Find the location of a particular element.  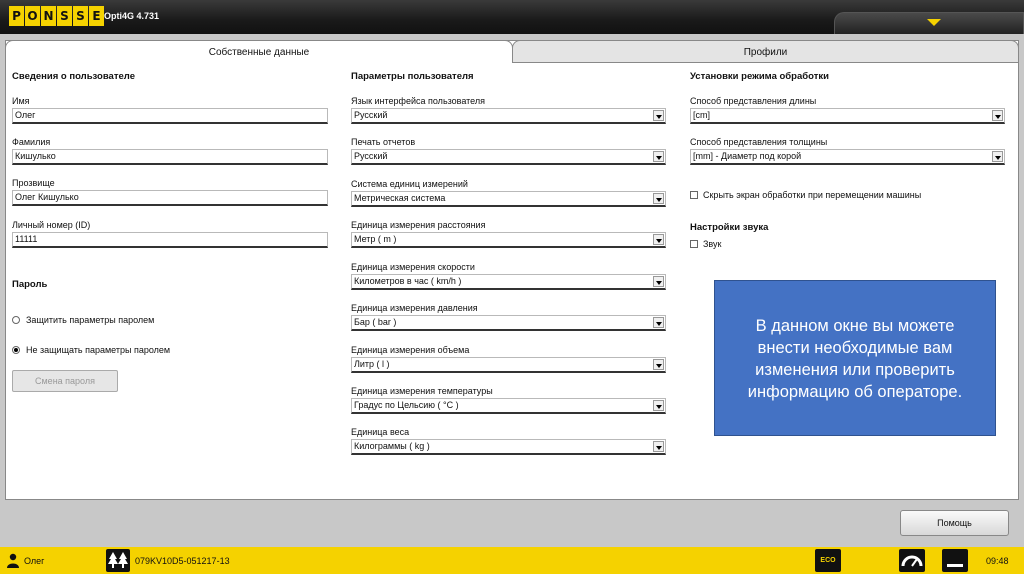

radio-protect-password-label: Защитить параметры паролем is located at coordinates (90, 320).